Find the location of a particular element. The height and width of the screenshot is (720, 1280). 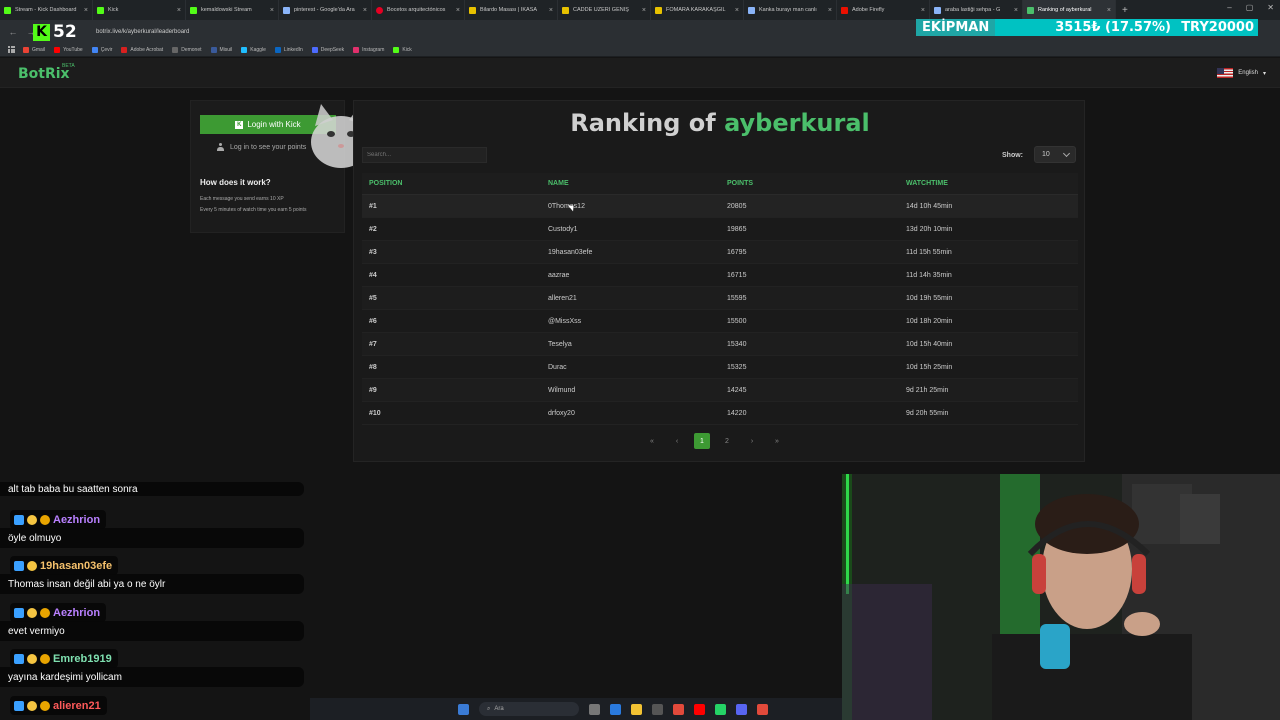

table-row: #1 0Thomas12 20805 14d 10h 45min is located at coordinates (720, 206).